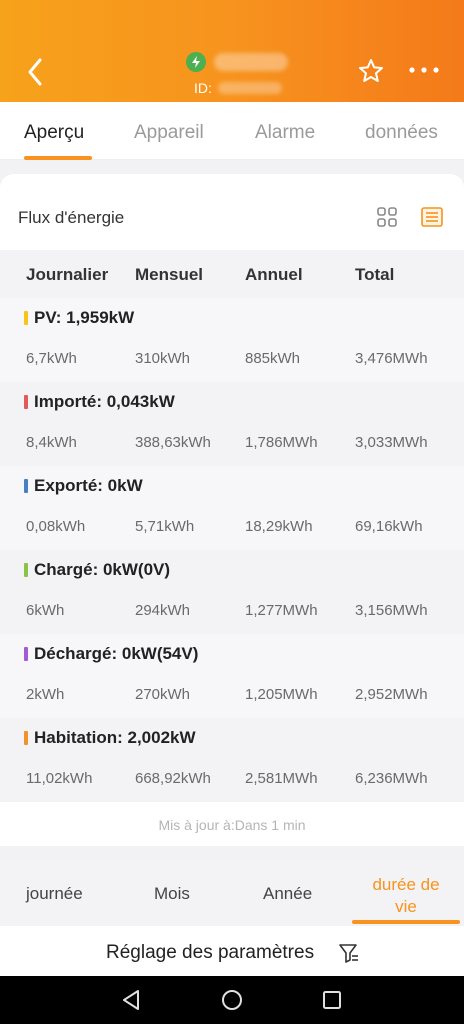 The image size is (464, 1024). What do you see at coordinates (391, 610) in the screenshot?
I see `table-cell: 3,156MWh` at bounding box center [391, 610].